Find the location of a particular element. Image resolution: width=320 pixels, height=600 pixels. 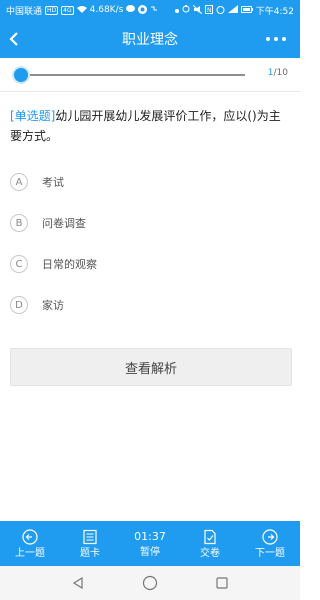

wifi-icon is located at coordinates (81, 10).